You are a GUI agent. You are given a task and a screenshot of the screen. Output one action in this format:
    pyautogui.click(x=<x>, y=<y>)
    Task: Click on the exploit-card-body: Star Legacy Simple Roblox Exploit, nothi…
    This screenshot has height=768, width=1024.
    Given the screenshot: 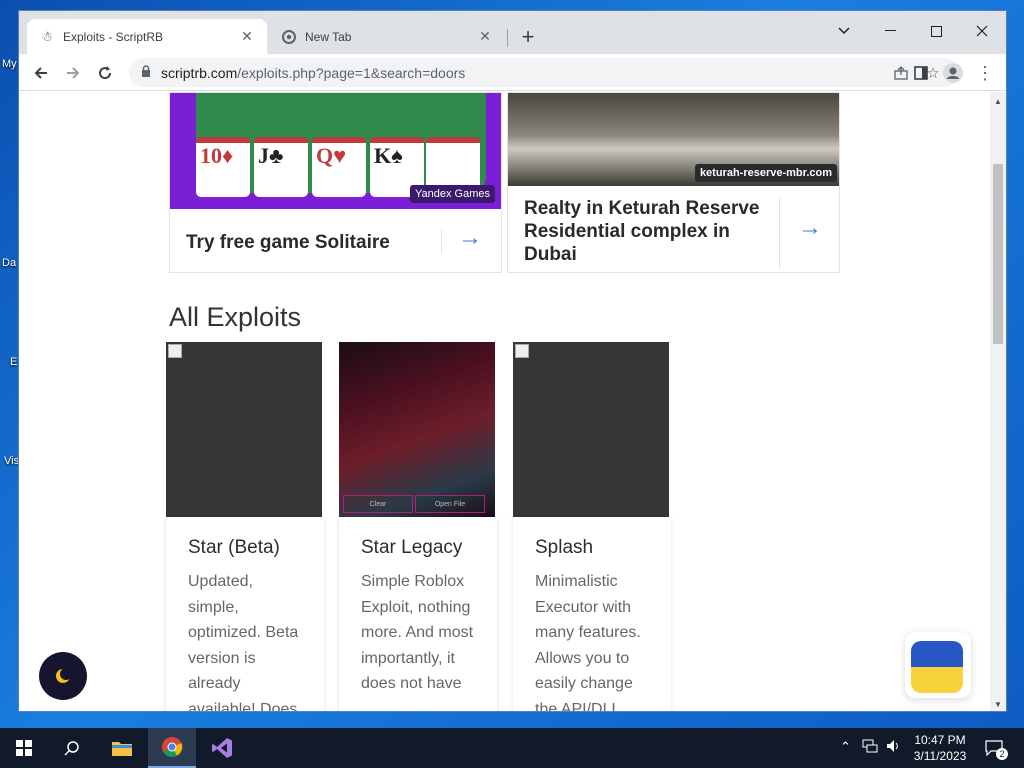 What is the action you would take?
    pyautogui.click(x=418, y=614)
    